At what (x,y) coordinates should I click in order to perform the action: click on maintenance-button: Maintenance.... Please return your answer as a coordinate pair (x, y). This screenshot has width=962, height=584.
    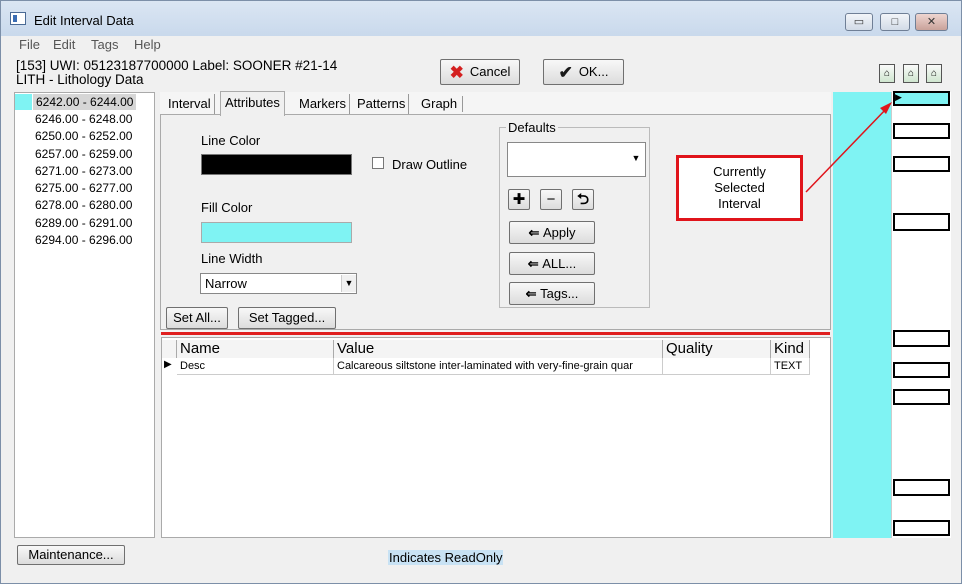
    Looking at the image, I should click on (71, 555).